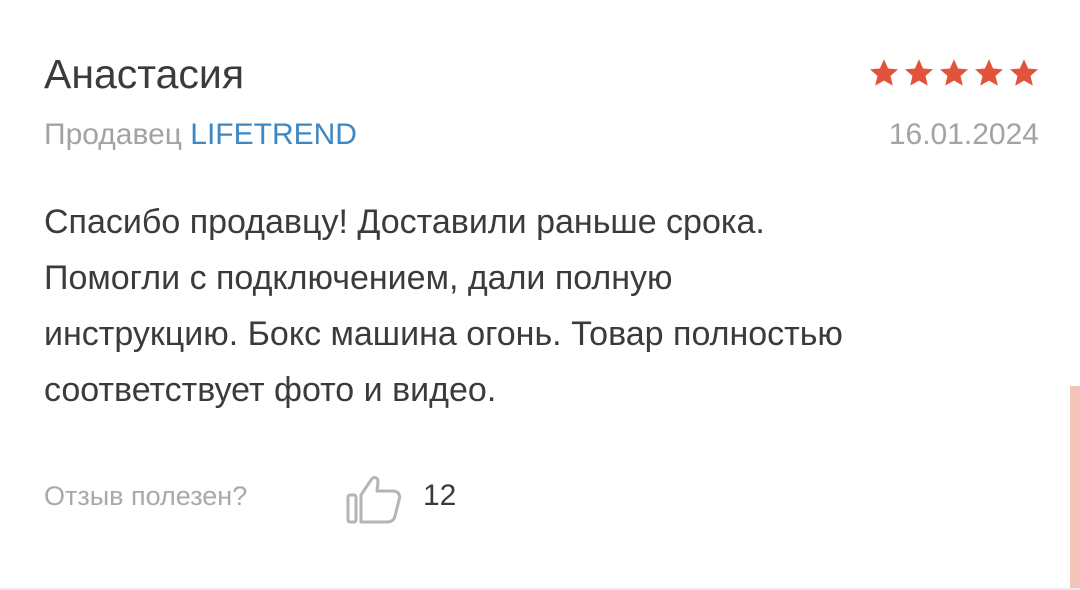 The height and width of the screenshot is (590, 1080). Describe the element at coordinates (273, 134) in the screenshot. I see `seller-link: LIFETREND` at that location.